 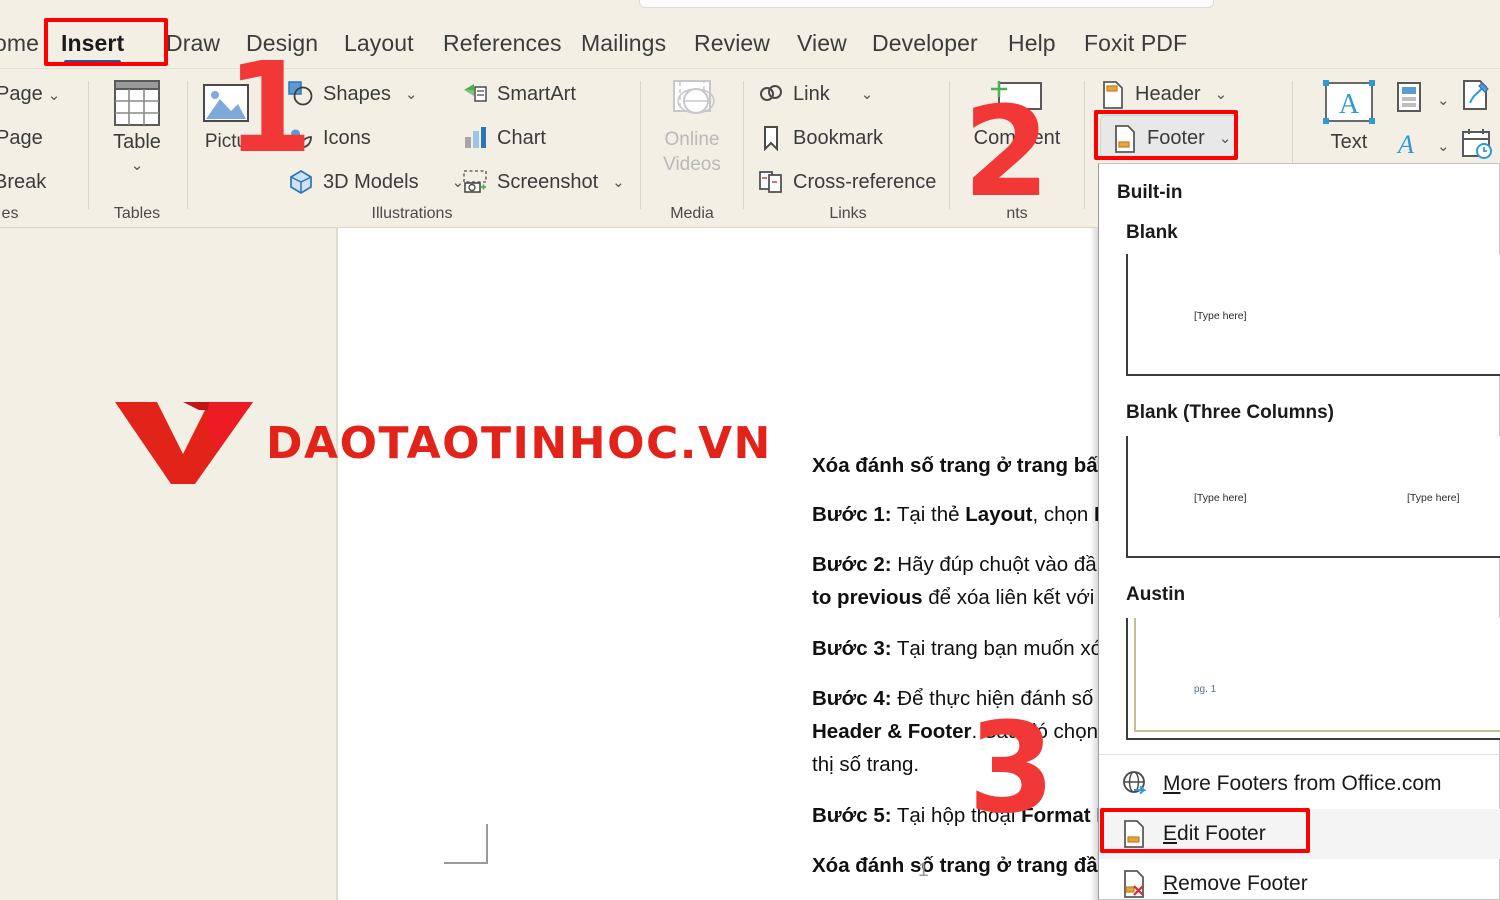 I want to click on tab-layout: Layout, so click(x=379, y=43).